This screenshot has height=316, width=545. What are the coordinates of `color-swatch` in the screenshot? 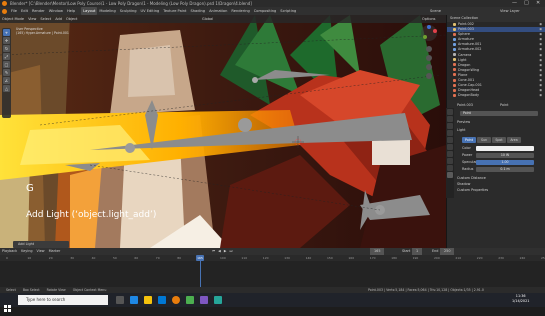 It's located at (505, 148).